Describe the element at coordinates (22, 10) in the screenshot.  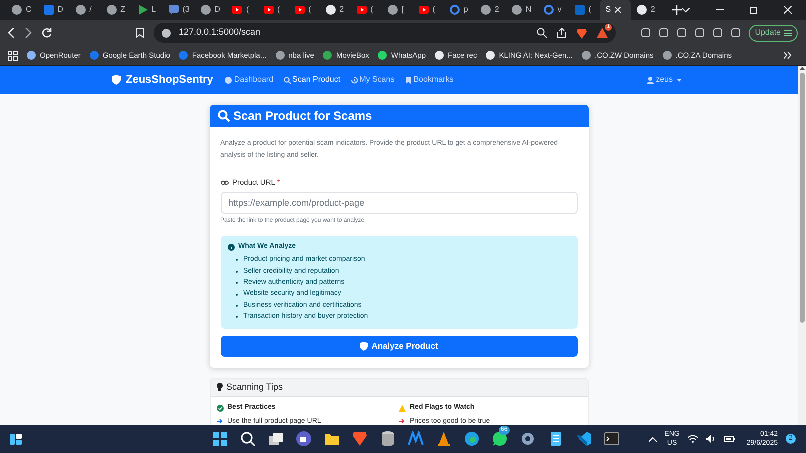
I see `browser-tab: C` at that location.